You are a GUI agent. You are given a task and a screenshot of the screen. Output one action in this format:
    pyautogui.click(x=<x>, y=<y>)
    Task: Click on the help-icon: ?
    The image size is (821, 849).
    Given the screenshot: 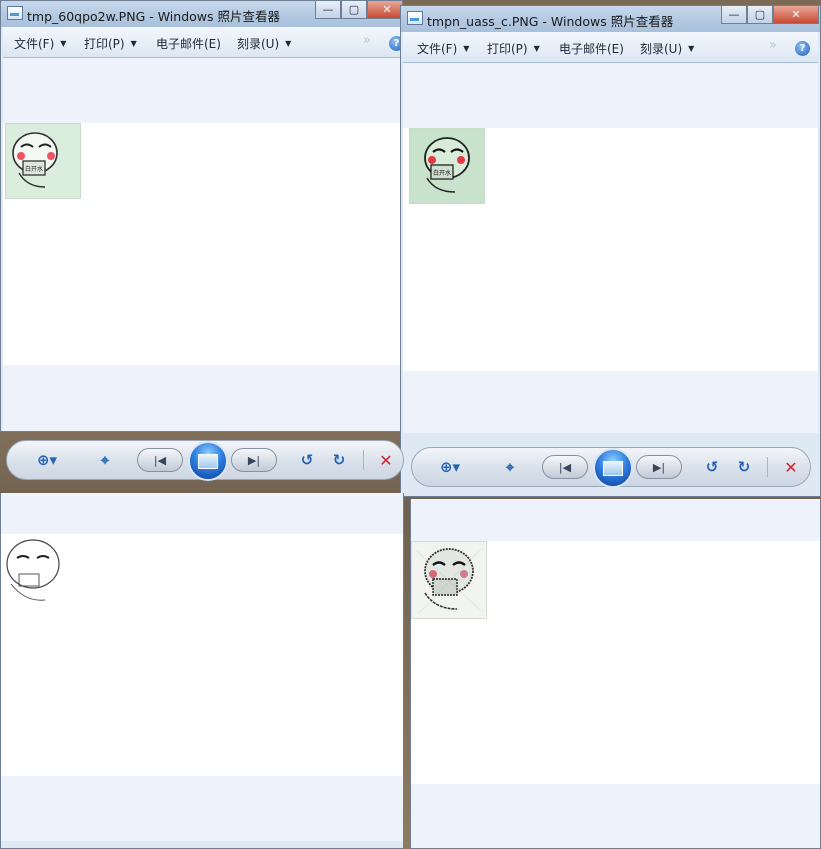 What is the action you would take?
    pyautogui.click(x=802, y=48)
    